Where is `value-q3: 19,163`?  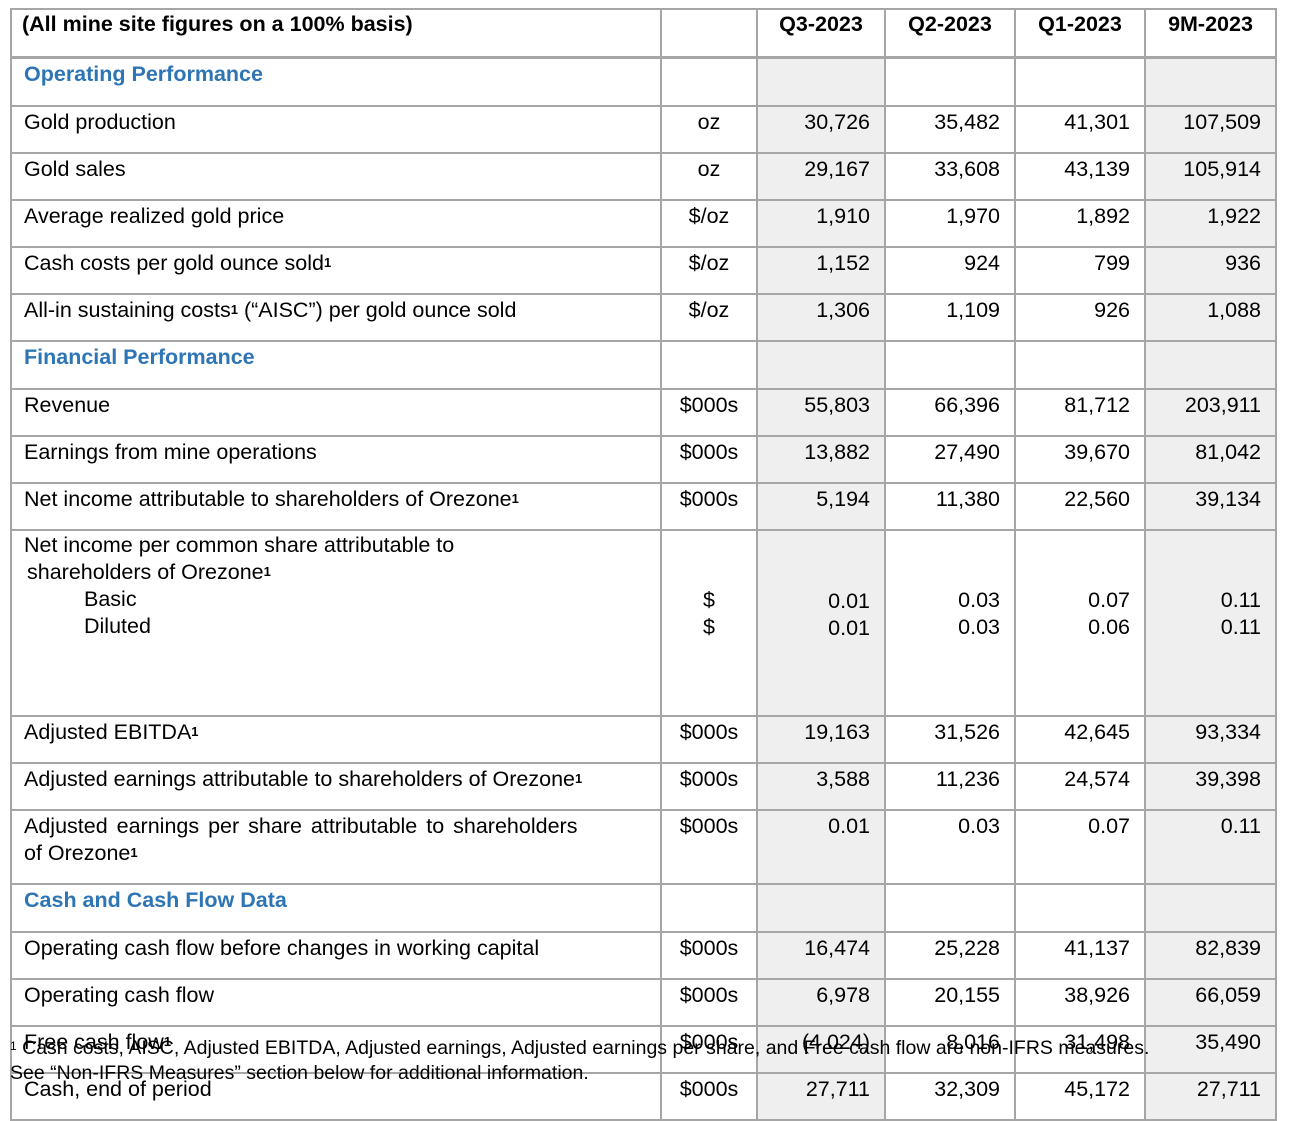
value-q3: 19,163 is located at coordinates (821, 739).